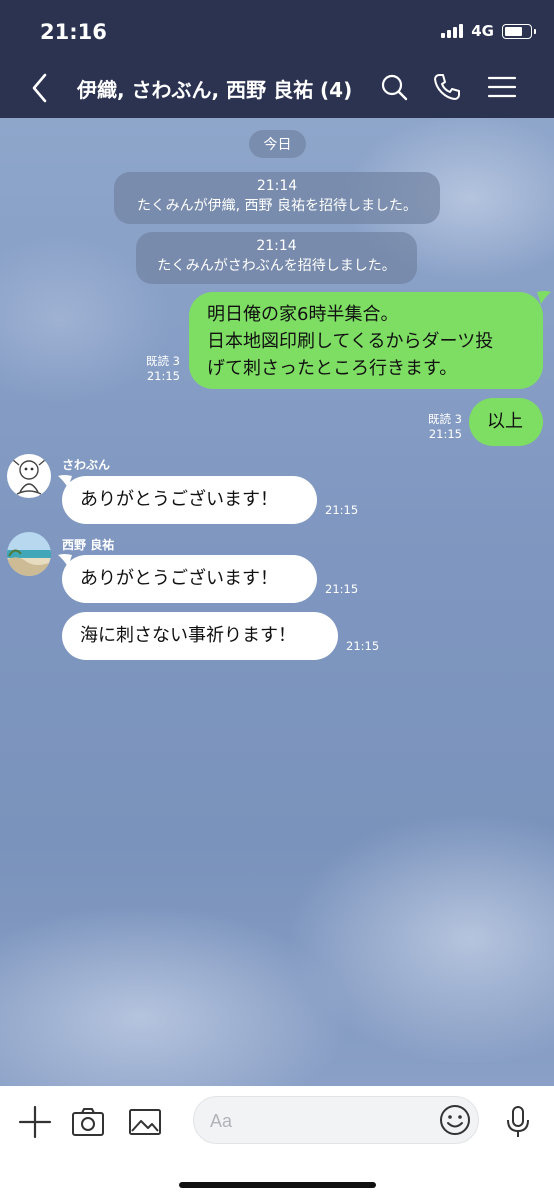  Describe the element at coordinates (350, 341) in the screenshot. I see `message-line: 日本地図印刷してくるからダーツ投` at that location.